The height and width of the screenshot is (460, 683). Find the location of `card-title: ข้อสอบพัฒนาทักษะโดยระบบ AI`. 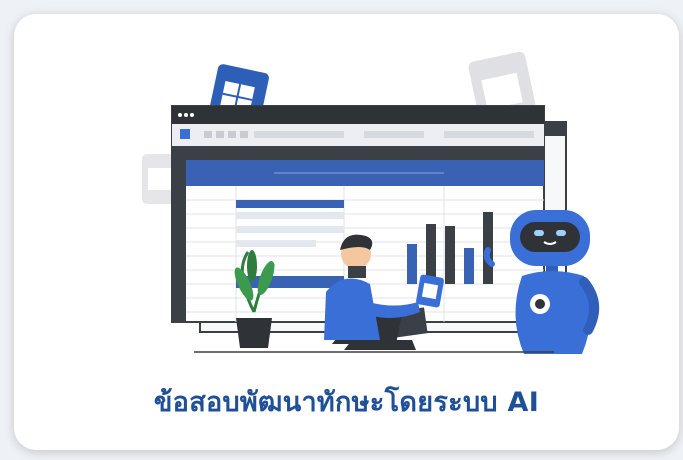

card-title: ข้อสอบพัฒนาทักษะโดยระบบ AI is located at coordinates (346, 402).